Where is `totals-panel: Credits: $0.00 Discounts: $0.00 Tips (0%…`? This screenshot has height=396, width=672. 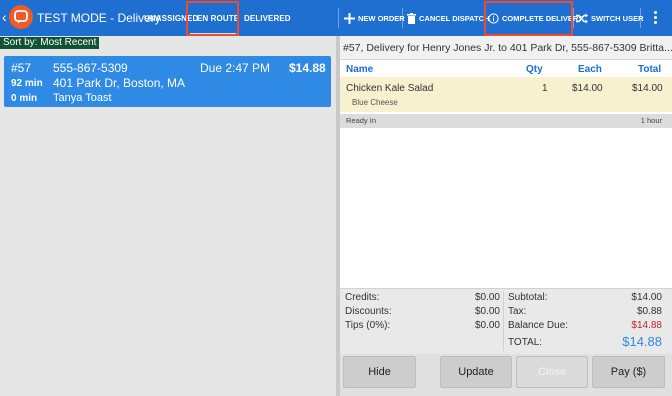
totals-panel: Credits: $0.00 Discounts: $0.00 Tips (0%… is located at coordinates (506, 321).